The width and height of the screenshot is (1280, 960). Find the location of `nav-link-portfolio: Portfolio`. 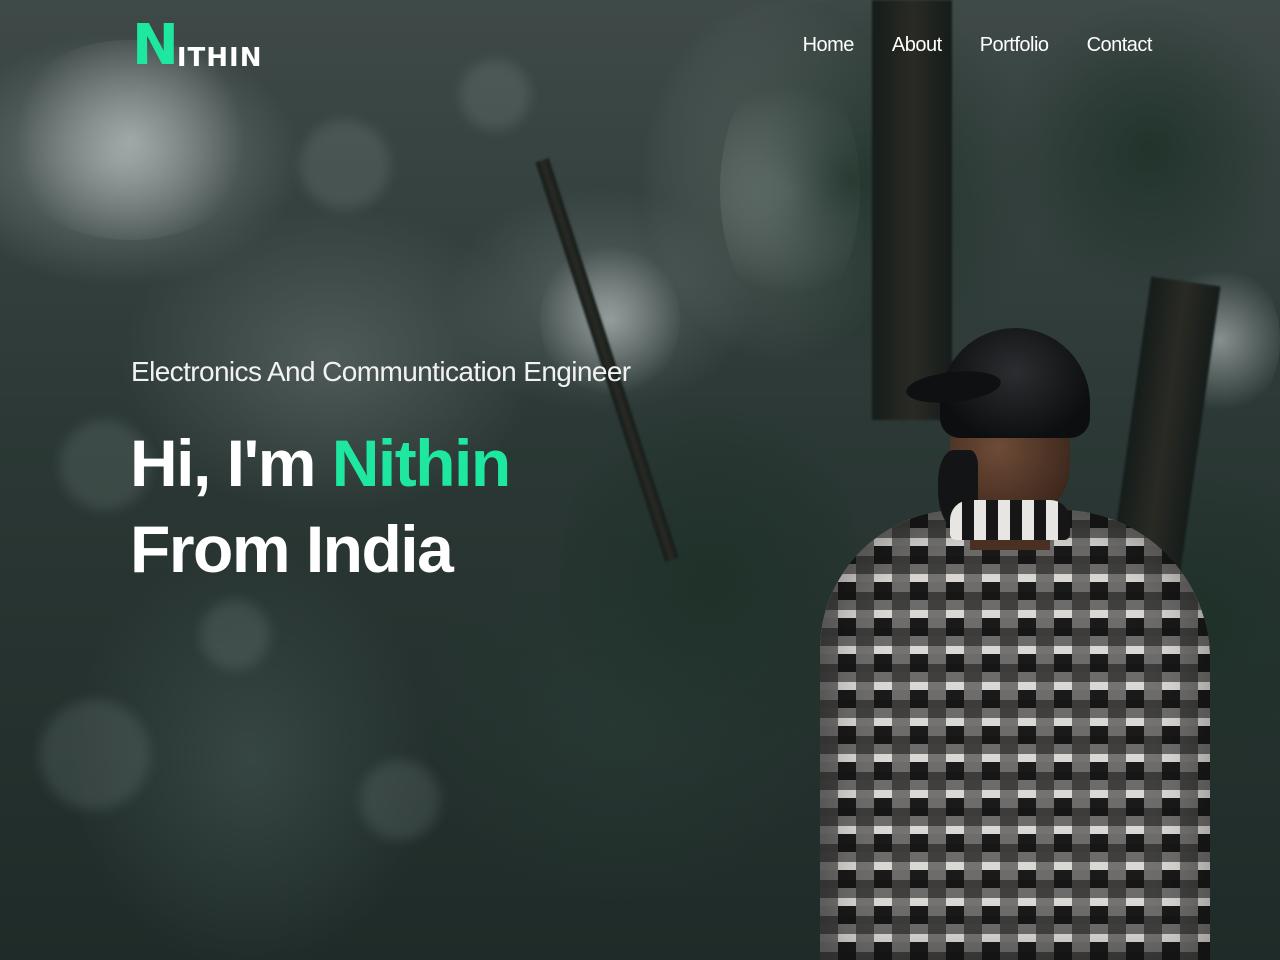

nav-link-portfolio: Portfolio is located at coordinates (1014, 45).